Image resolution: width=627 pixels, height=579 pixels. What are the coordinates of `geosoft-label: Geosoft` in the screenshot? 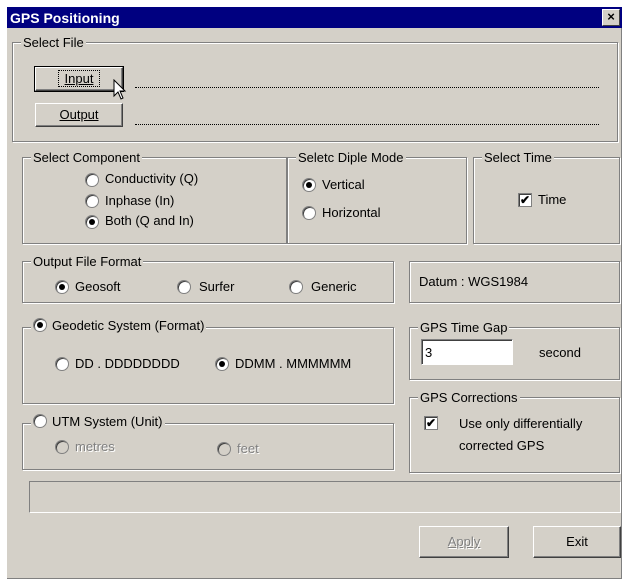 It's located at (98, 286).